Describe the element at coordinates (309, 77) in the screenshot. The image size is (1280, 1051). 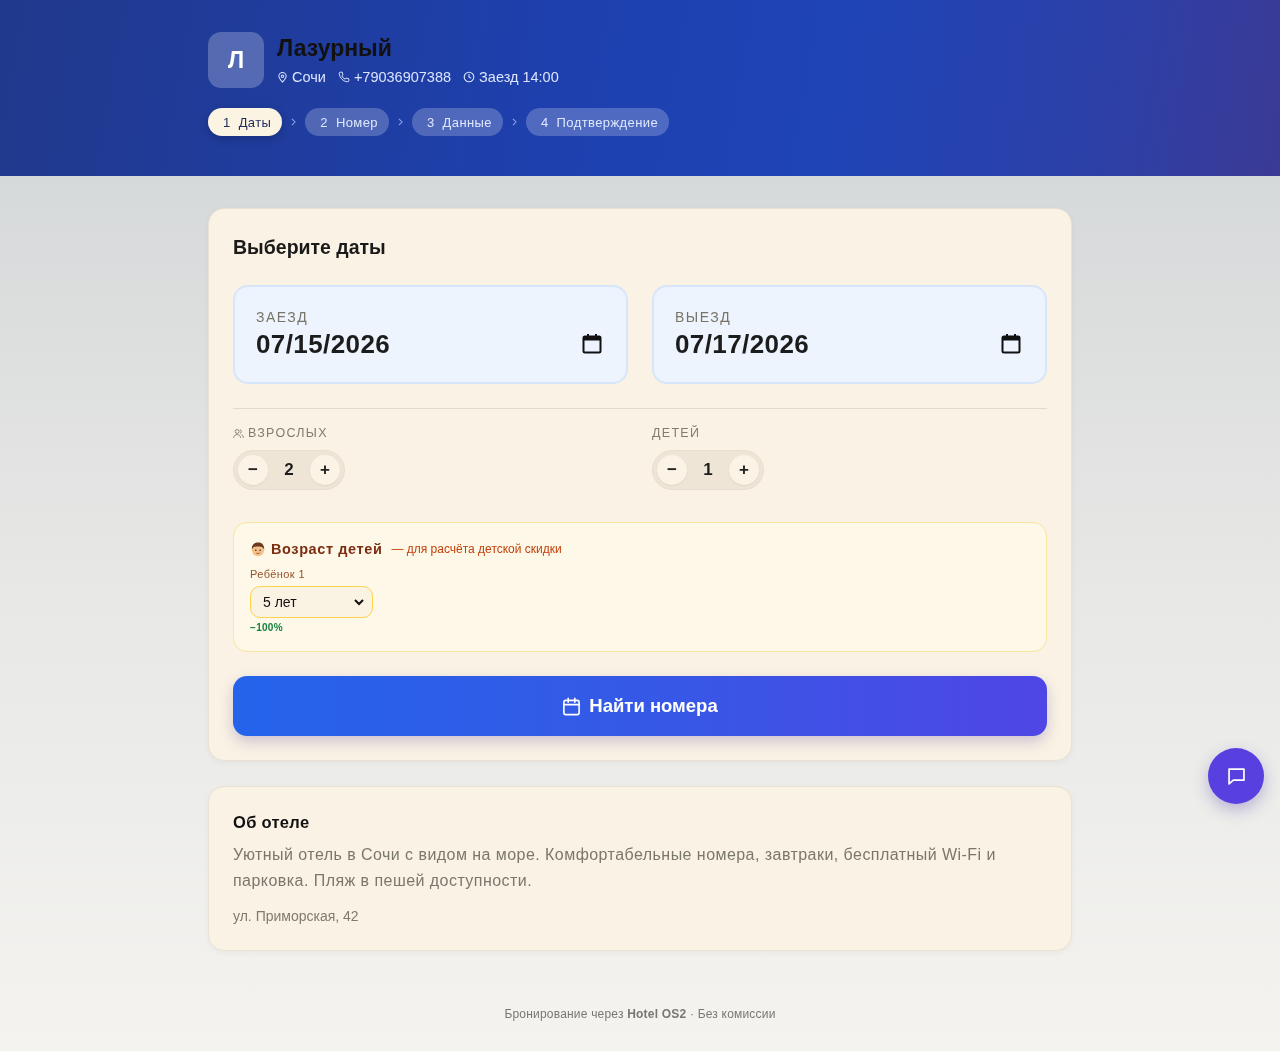
I see `hotel-info-text: Сочи` at that location.